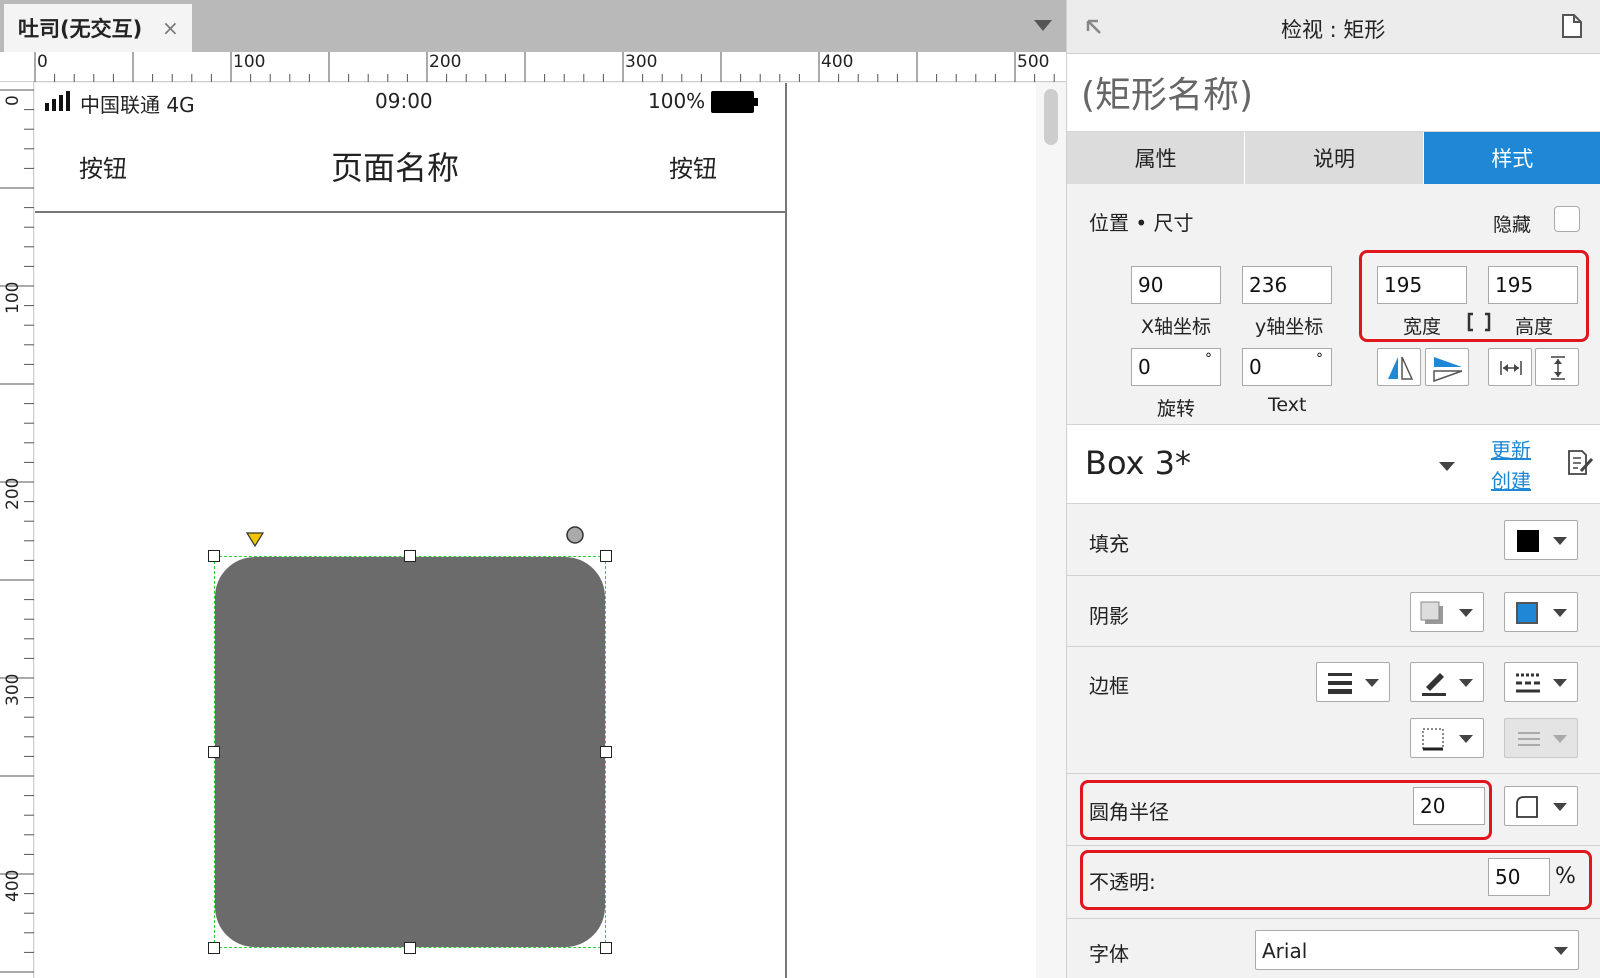 This screenshot has width=1600, height=978. I want to click on h-ruler-label: 400, so click(837, 62).